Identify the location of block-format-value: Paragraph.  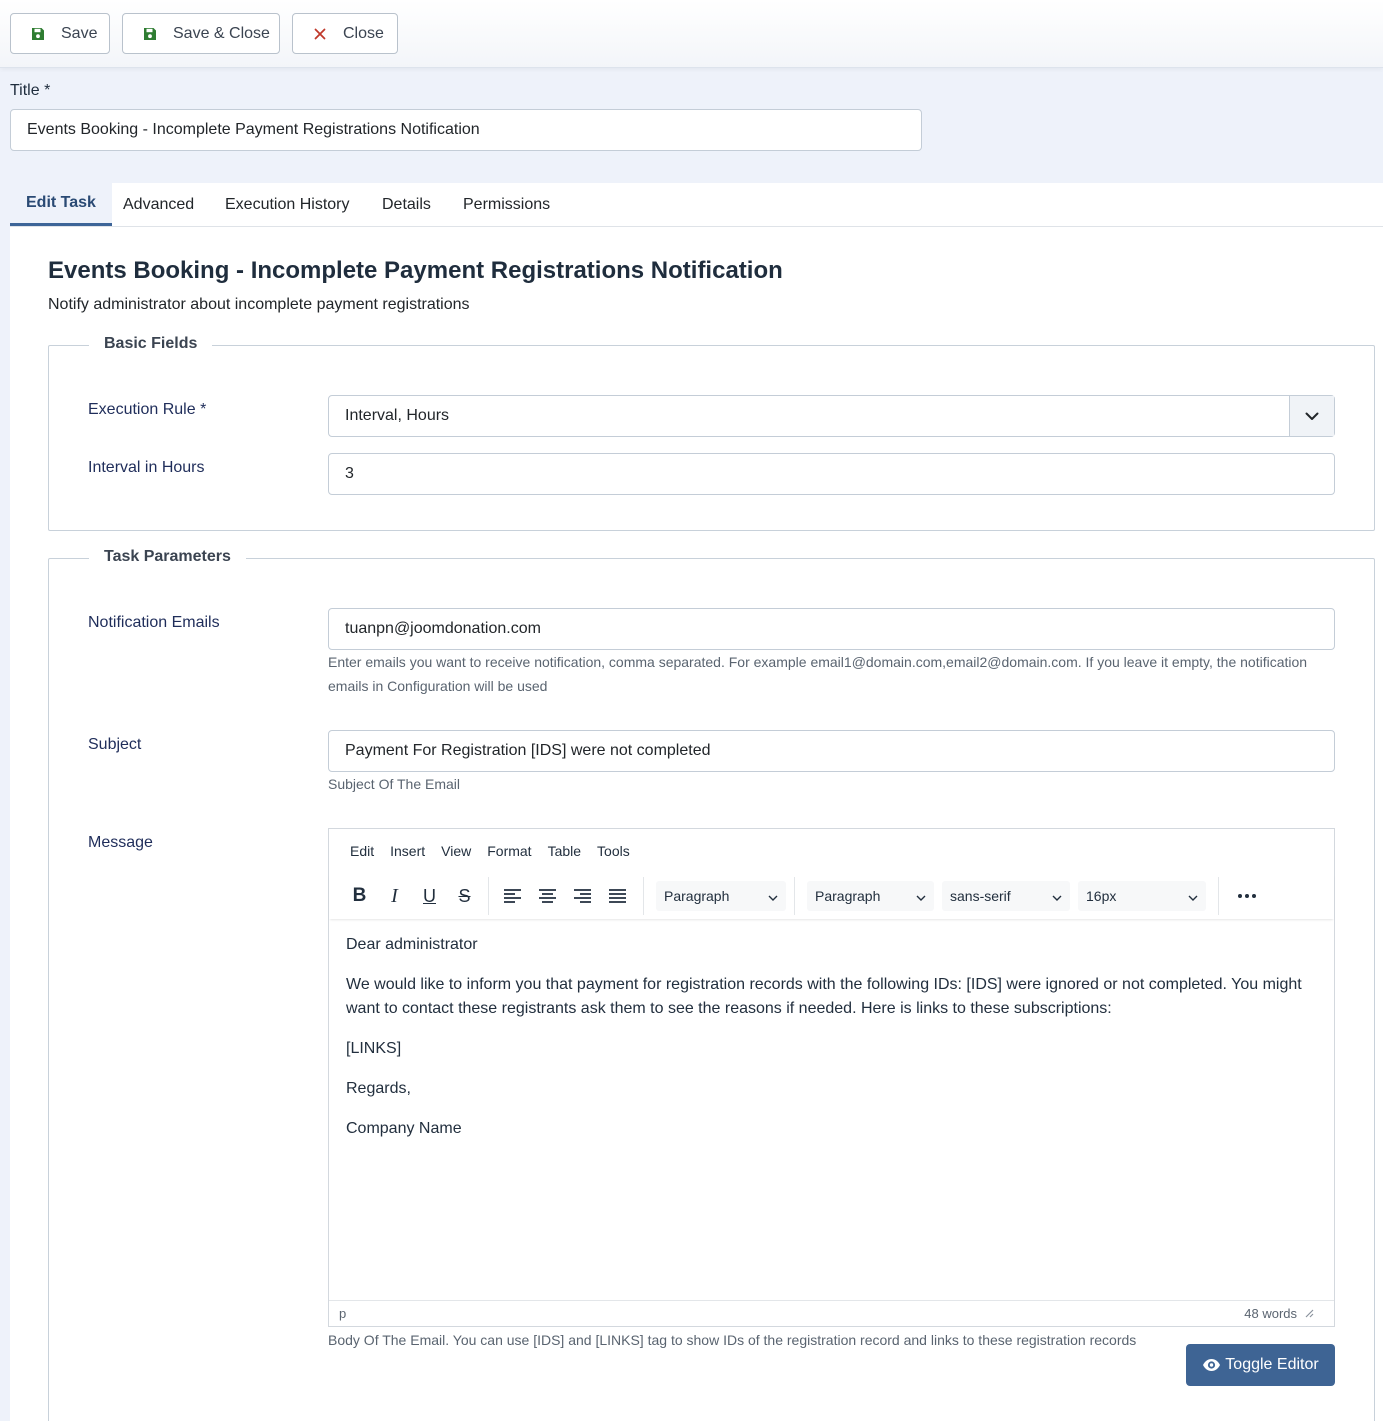
(697, 896).